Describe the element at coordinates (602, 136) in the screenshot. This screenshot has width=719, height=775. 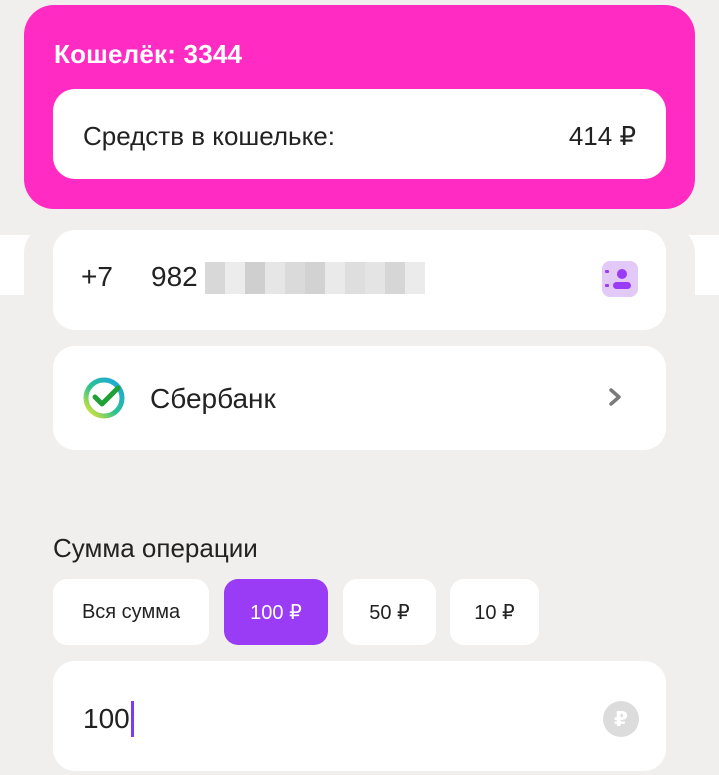
I see `balance-value: 414 ₽` at that location.